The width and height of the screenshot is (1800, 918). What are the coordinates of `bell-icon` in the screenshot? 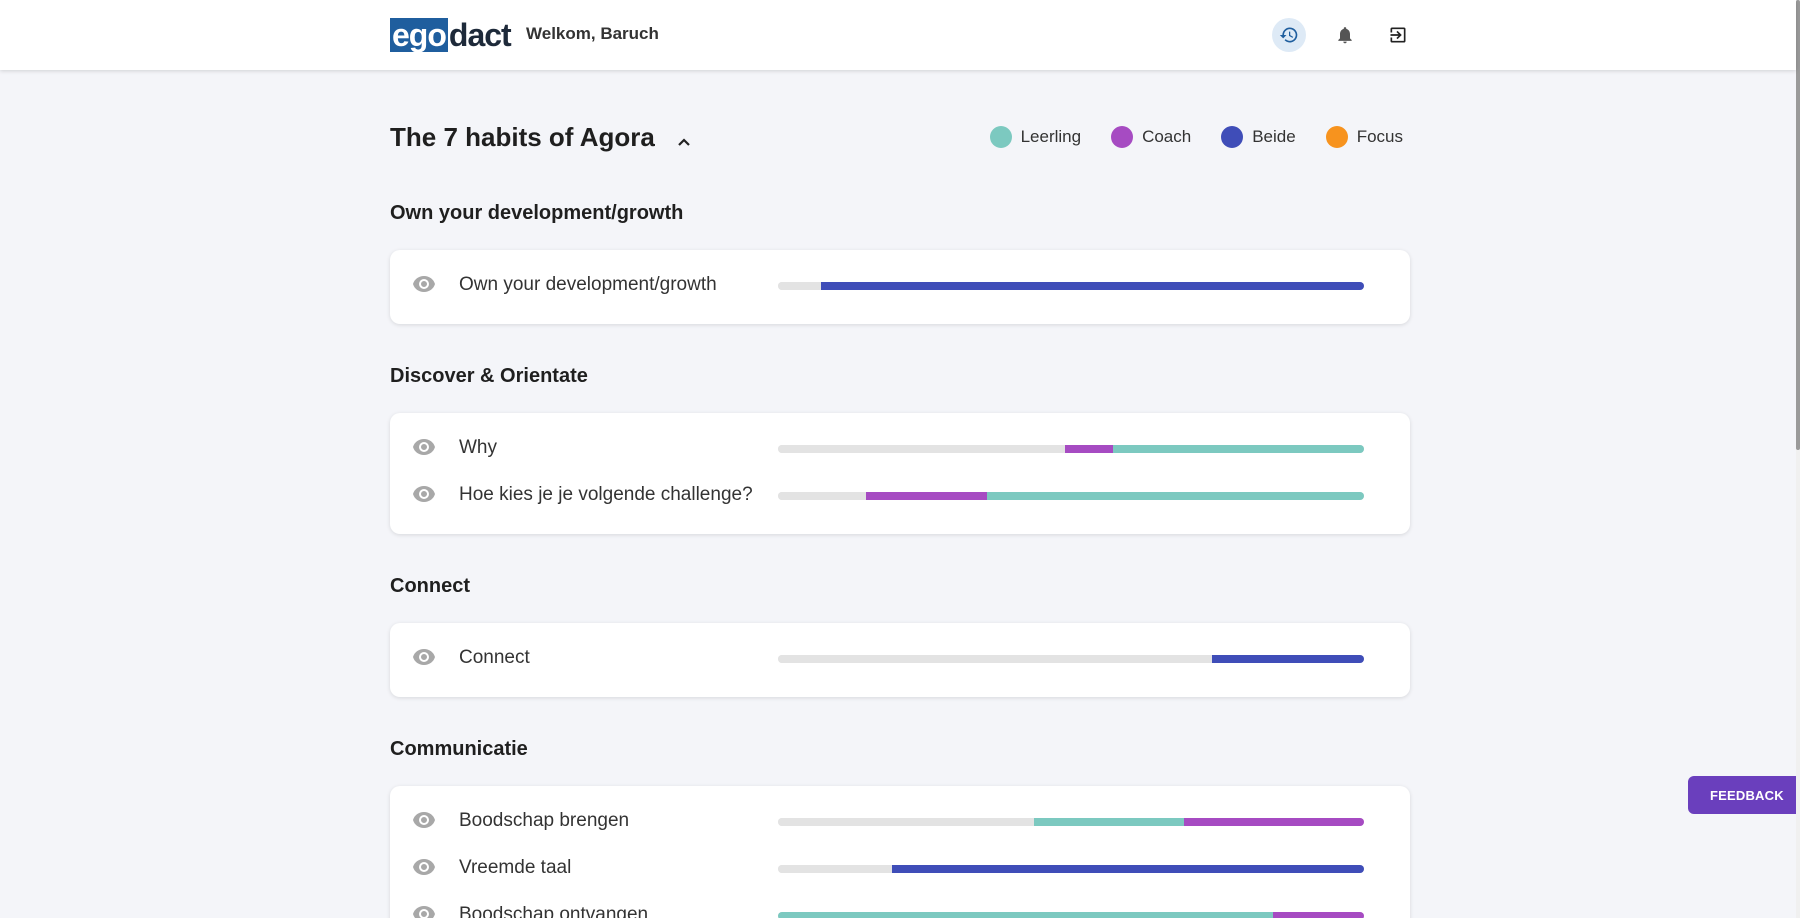 It's located at (1345, 35).